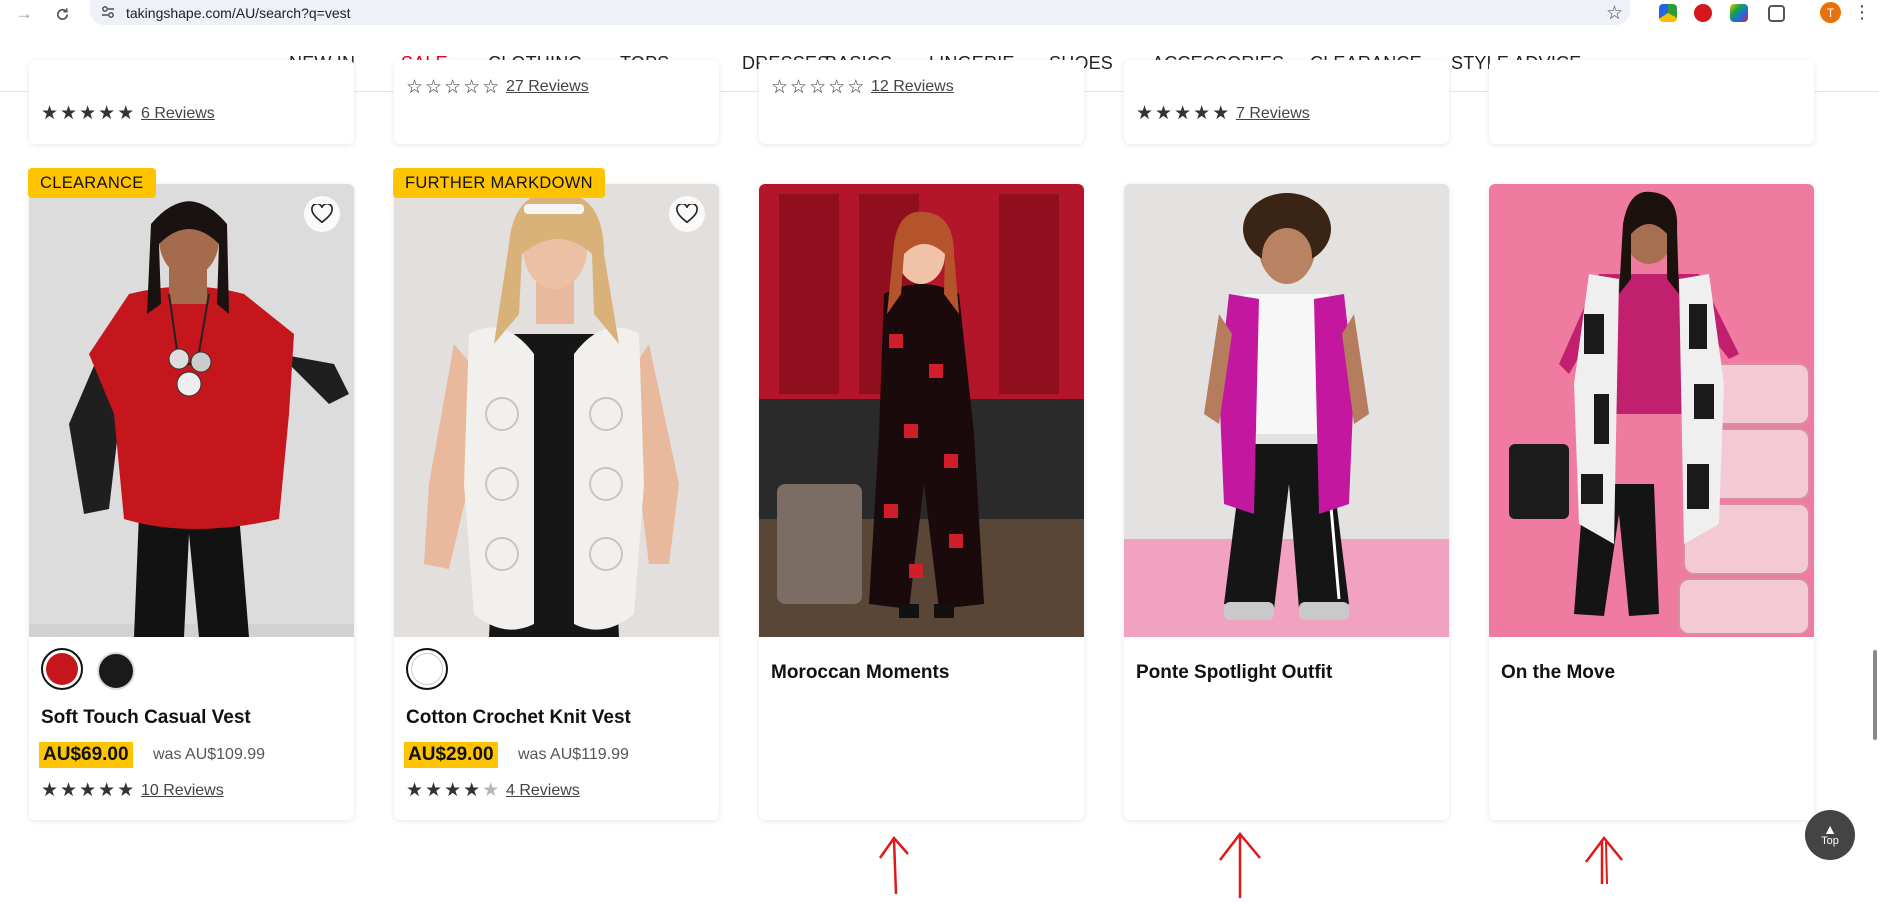  I want to click on extensions-puzzle-icon, so click(1776, 13).